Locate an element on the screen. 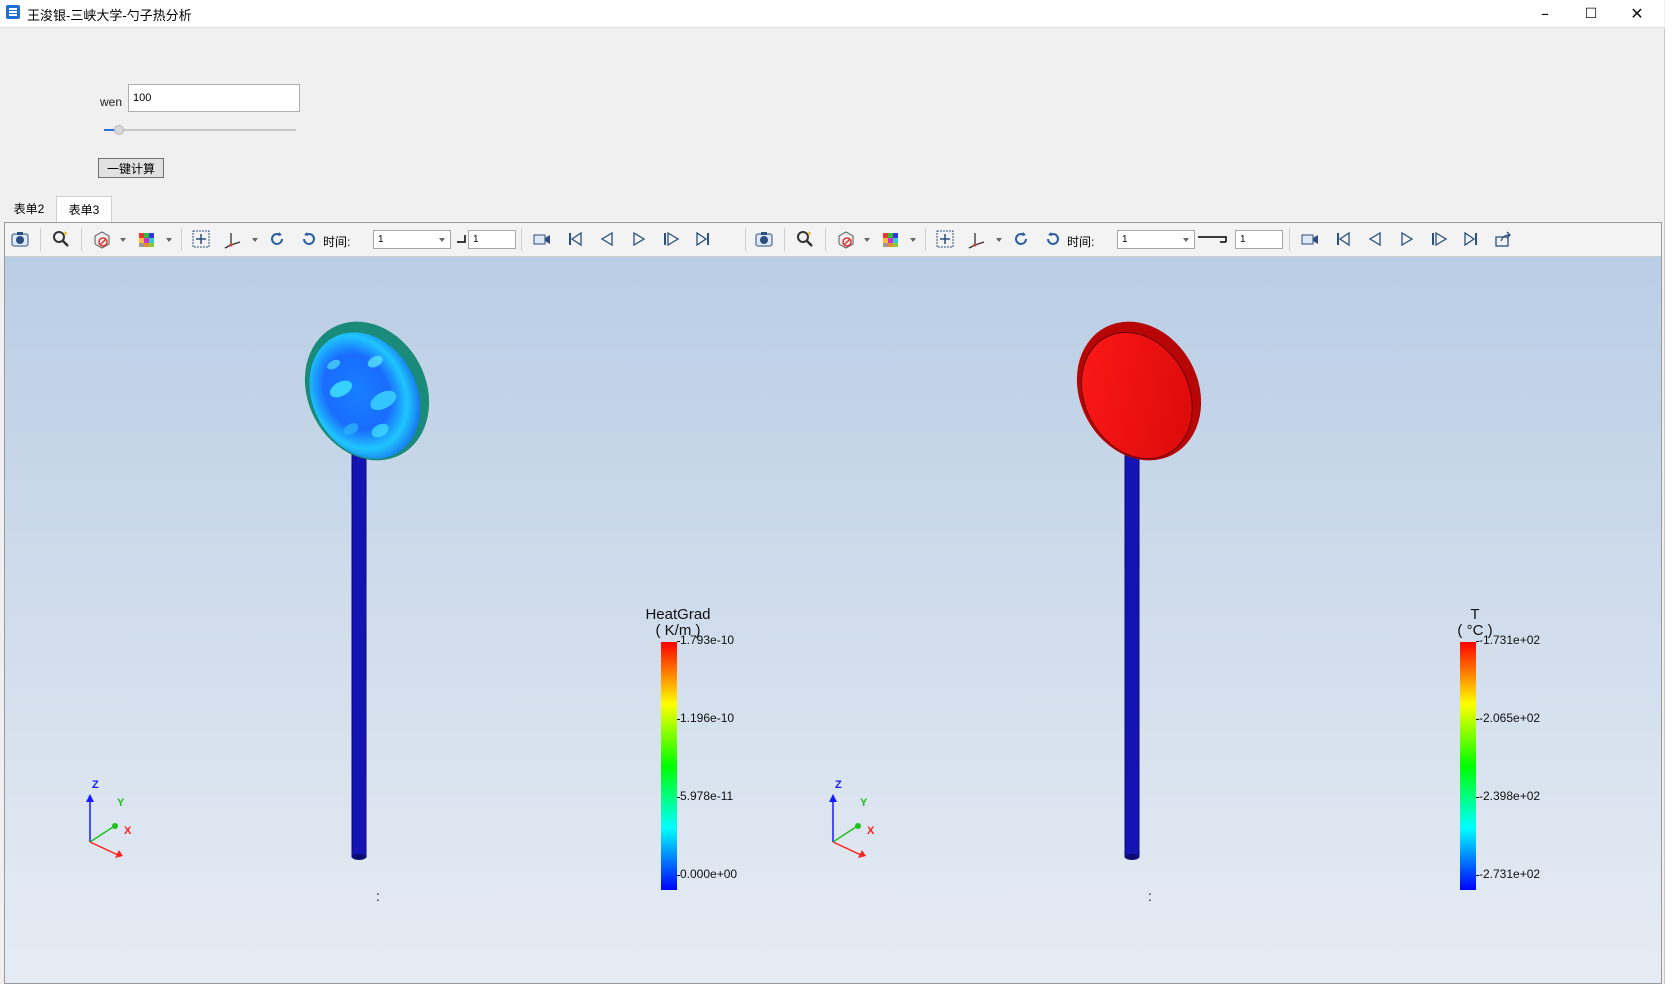 This screenshot has width=1678, height=984. spoon-heatgrad is located at coordinates (367, 590).